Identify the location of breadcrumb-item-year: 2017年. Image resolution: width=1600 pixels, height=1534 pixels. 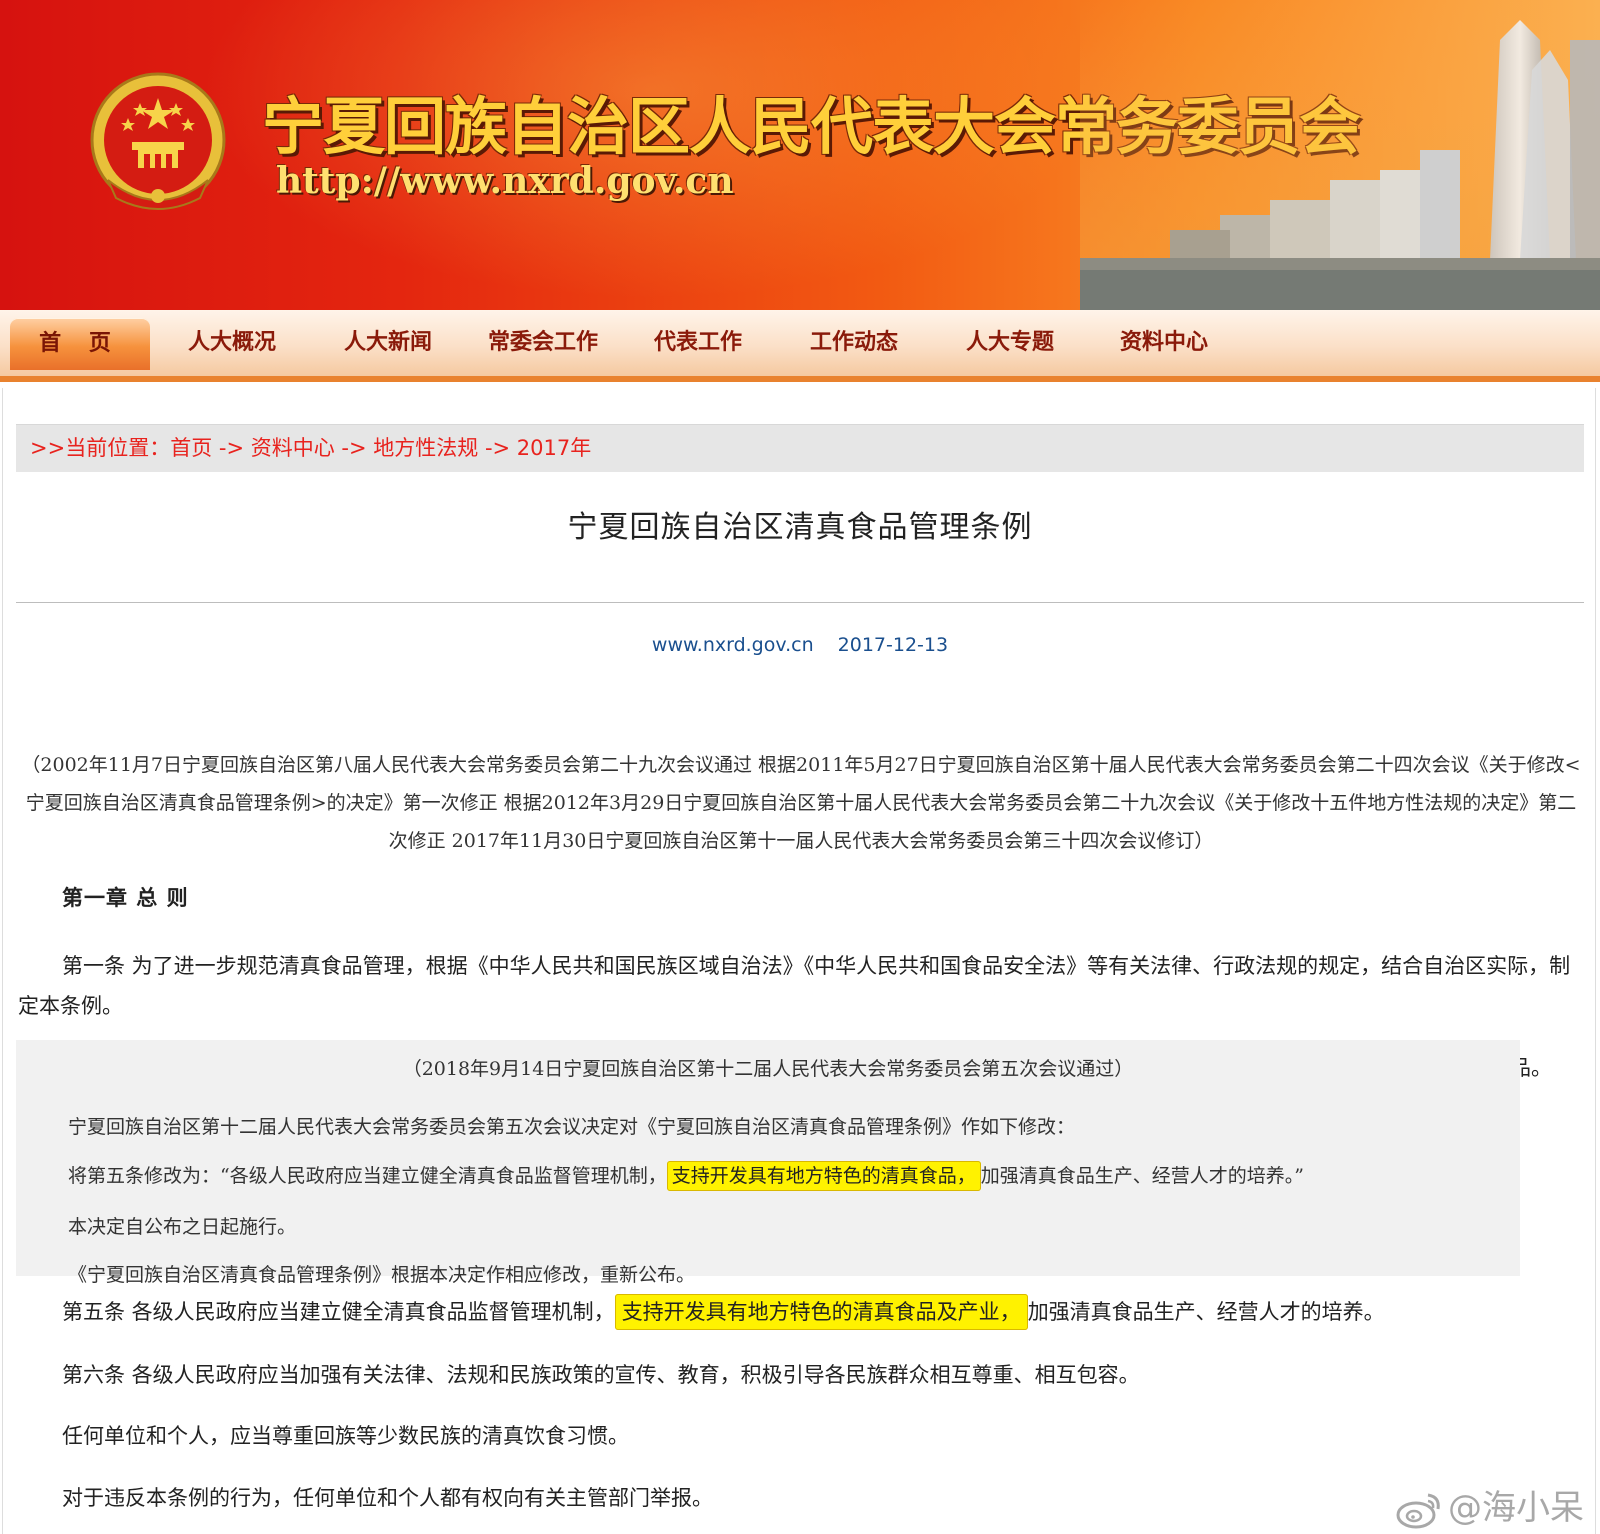
(554, 448).